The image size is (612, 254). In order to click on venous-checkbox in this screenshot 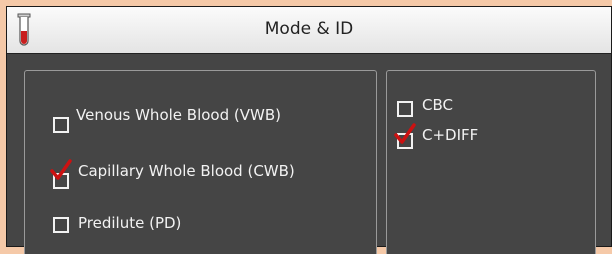, I will do `click(61, 125)`.